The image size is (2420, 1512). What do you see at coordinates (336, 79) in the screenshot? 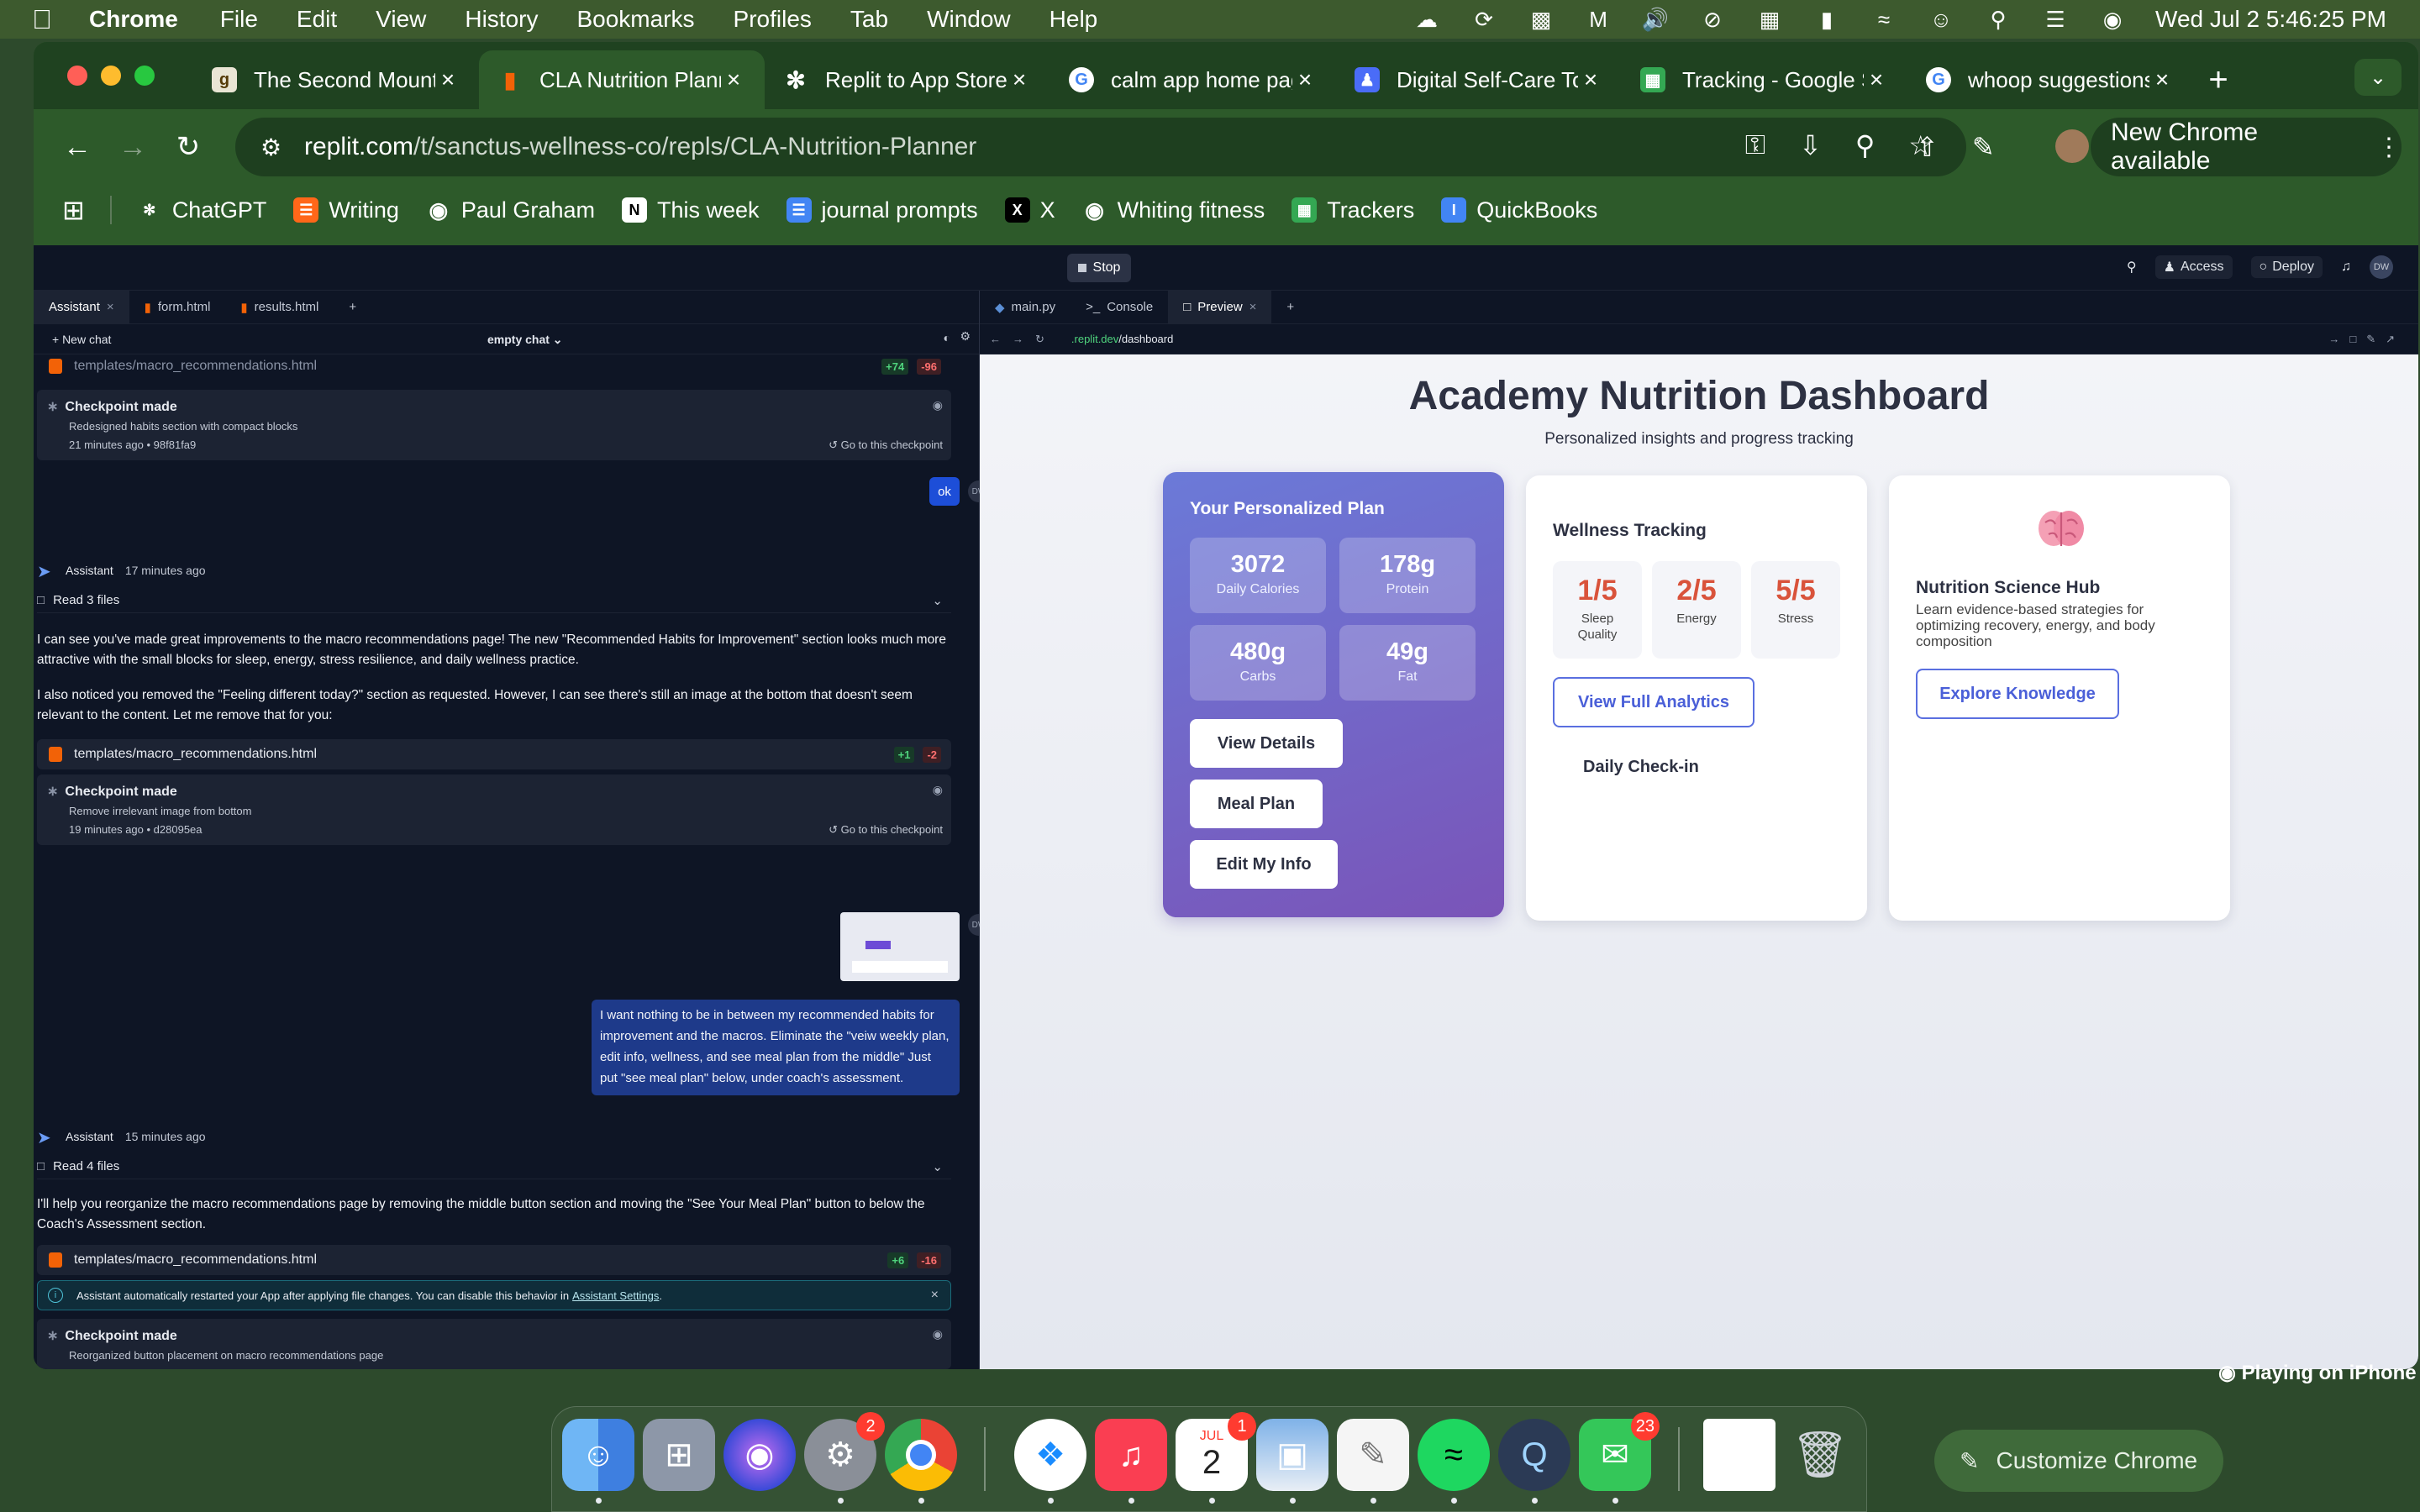
I see `tab-second-mountain: g The Second Mountain ×` at bounding box center [336, 79].